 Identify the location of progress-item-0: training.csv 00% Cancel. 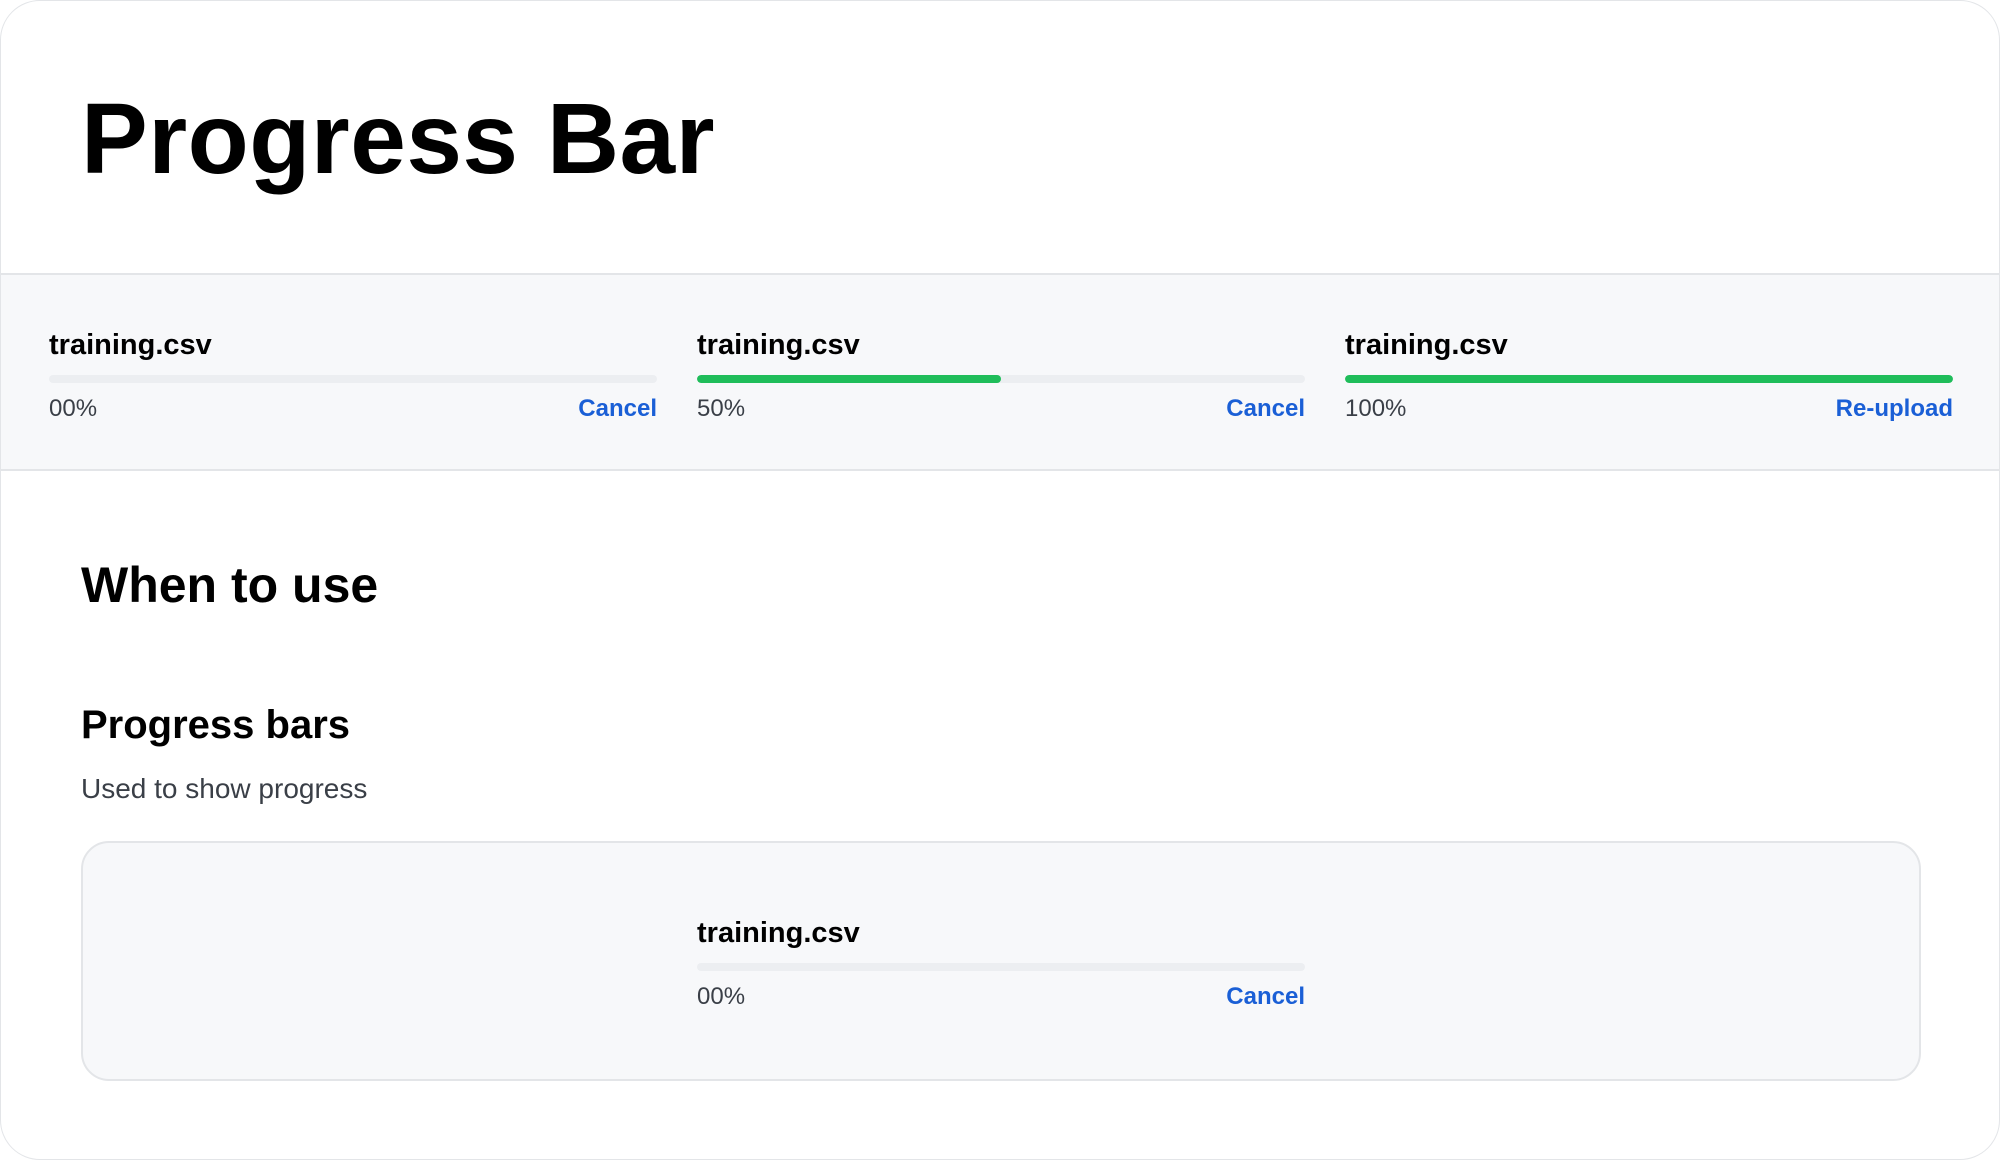
(353, 377).